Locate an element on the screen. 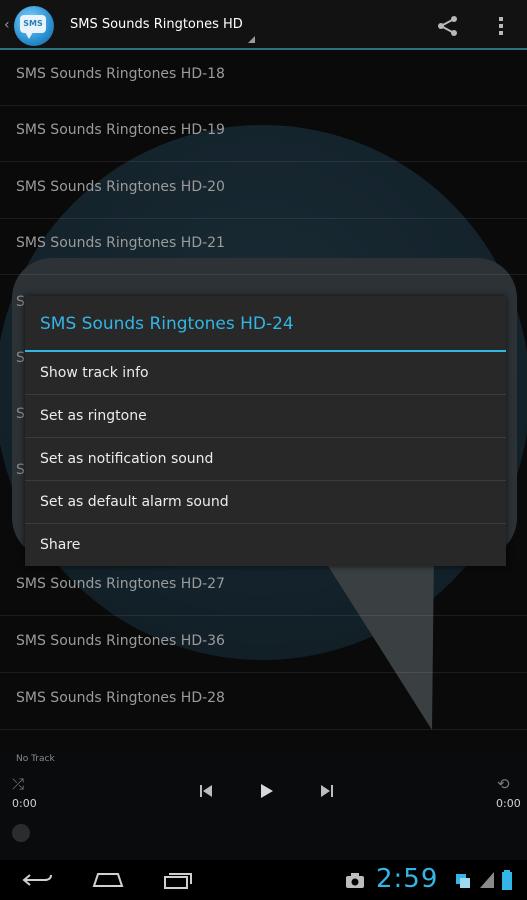 The image size is (527, 900). dropdown-corner-icon is located at coordinates (251, 39).